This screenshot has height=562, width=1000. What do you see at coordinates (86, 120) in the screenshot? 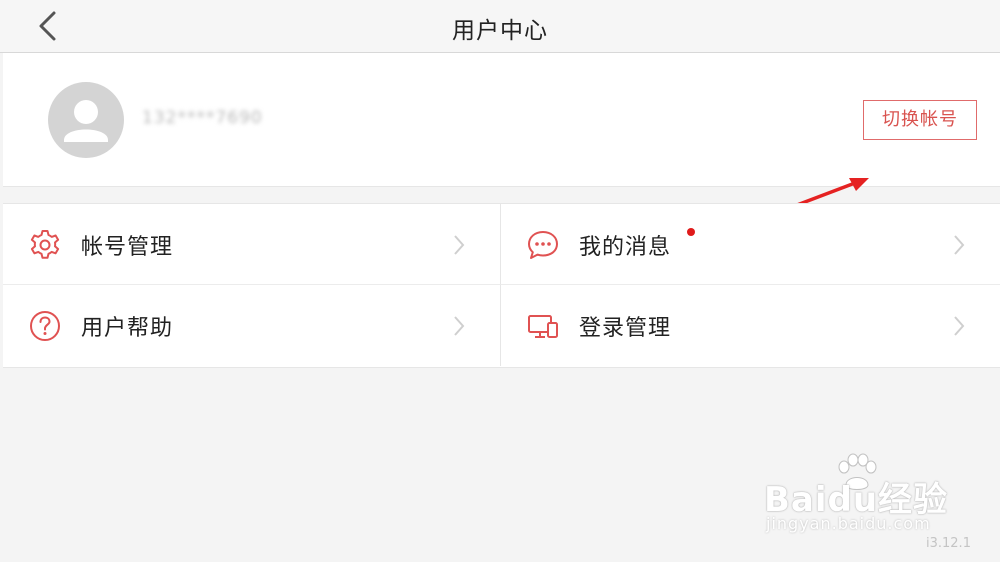
I see `user-avatar-icon` at bounding box center [86, 120].